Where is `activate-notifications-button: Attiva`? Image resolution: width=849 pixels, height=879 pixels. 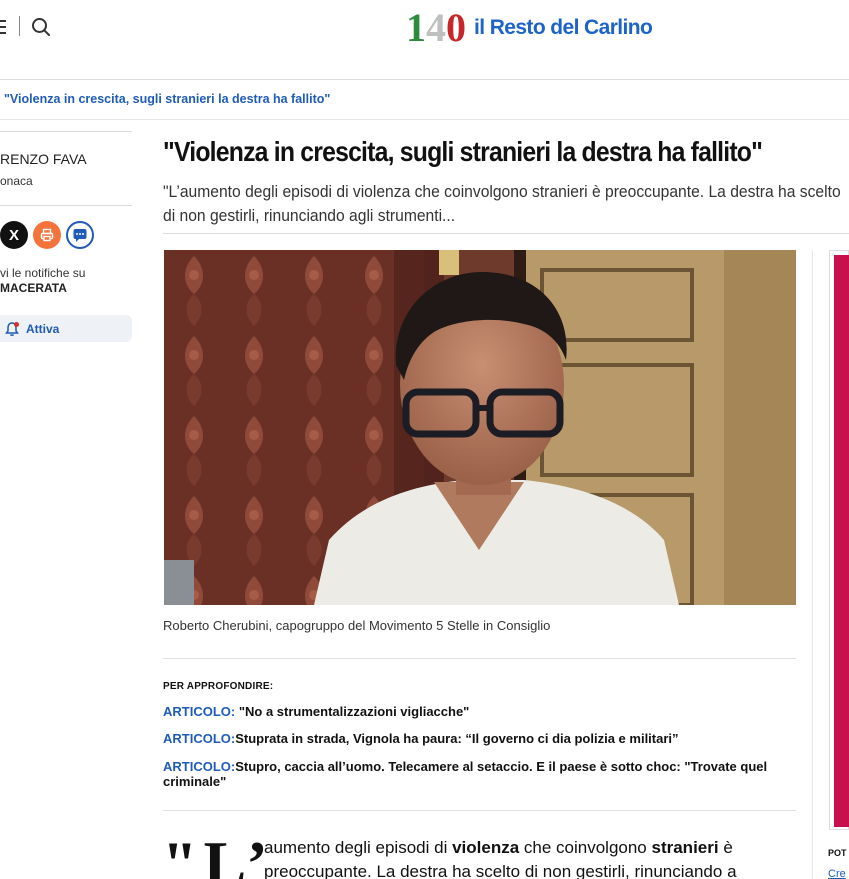
activate-notifications-button: Attiva is located at coordinates (66, 328).